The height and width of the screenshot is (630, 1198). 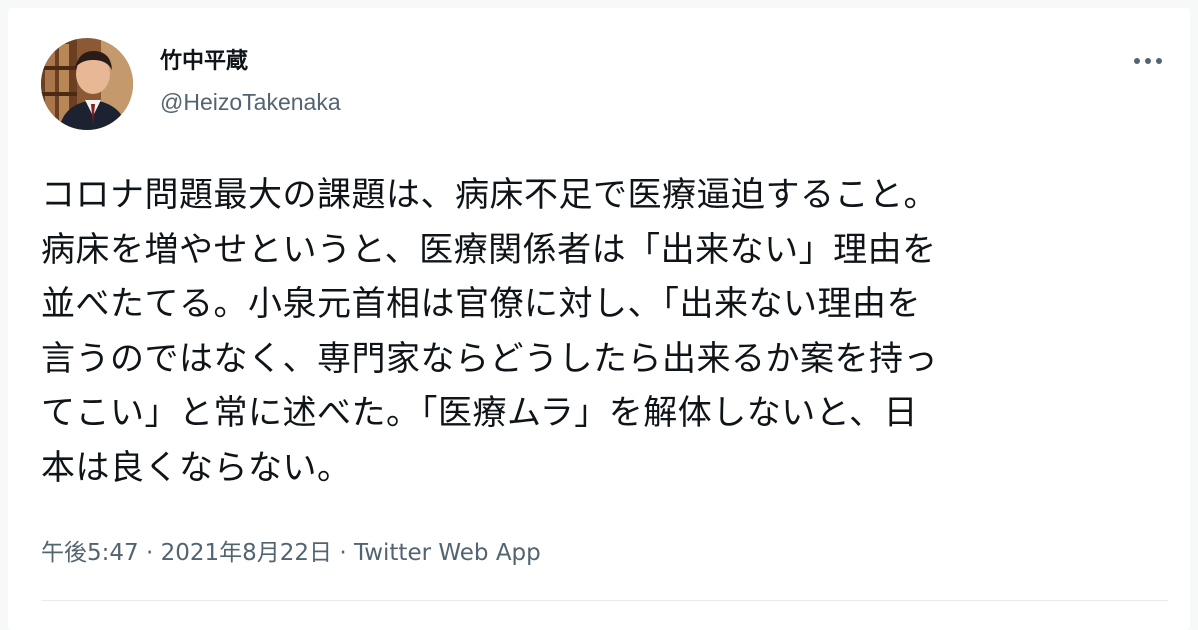 I want to click on avatar-image, so click(x=87, y=84).